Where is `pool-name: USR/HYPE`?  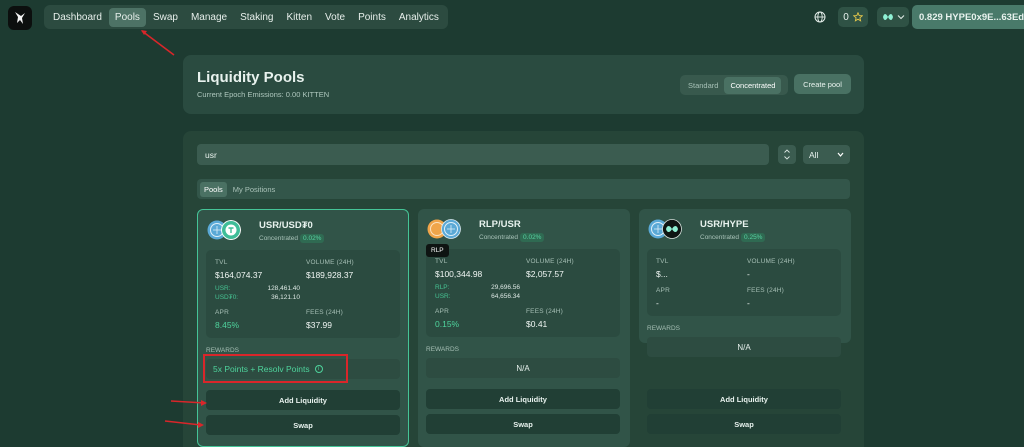
pool-name: USR/HYPE is located at coordinates (724, 224).